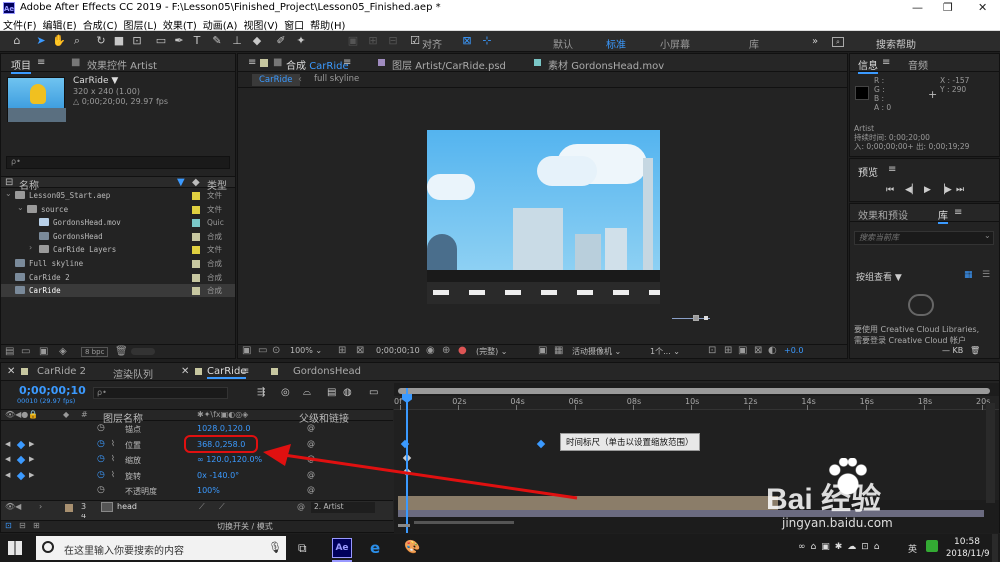  What do you see at coordinates (137, 41) in the screenshot?
I see `pan-behind-tool-icon: ⊡` at bounding box center [137, 41].